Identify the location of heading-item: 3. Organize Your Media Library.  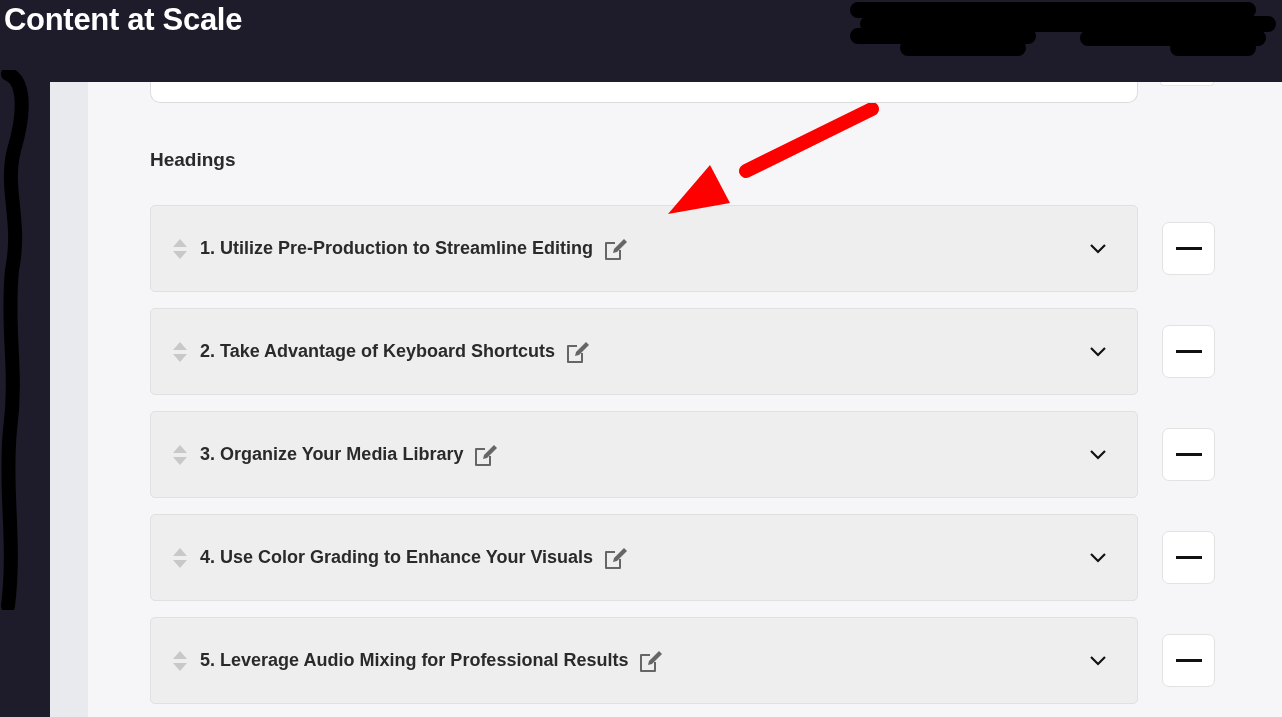
(644, 454).